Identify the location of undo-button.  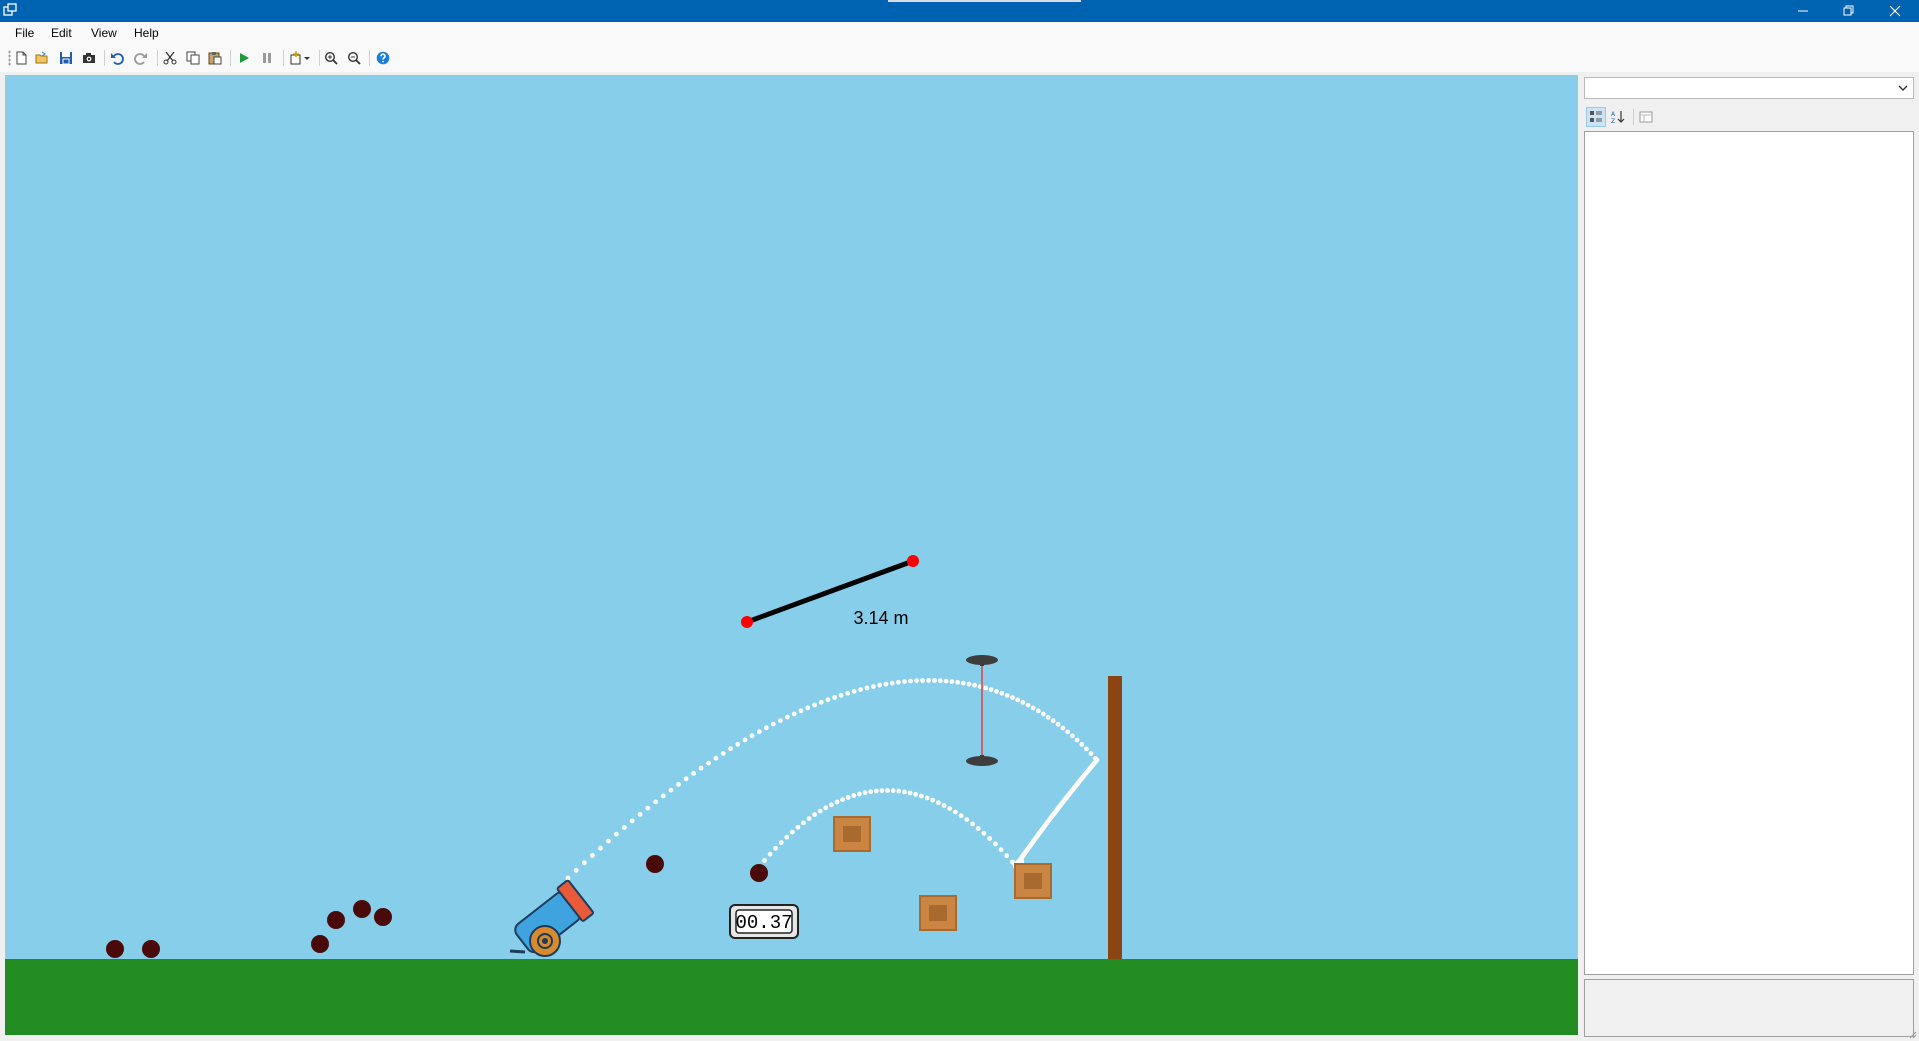
(117, 58).